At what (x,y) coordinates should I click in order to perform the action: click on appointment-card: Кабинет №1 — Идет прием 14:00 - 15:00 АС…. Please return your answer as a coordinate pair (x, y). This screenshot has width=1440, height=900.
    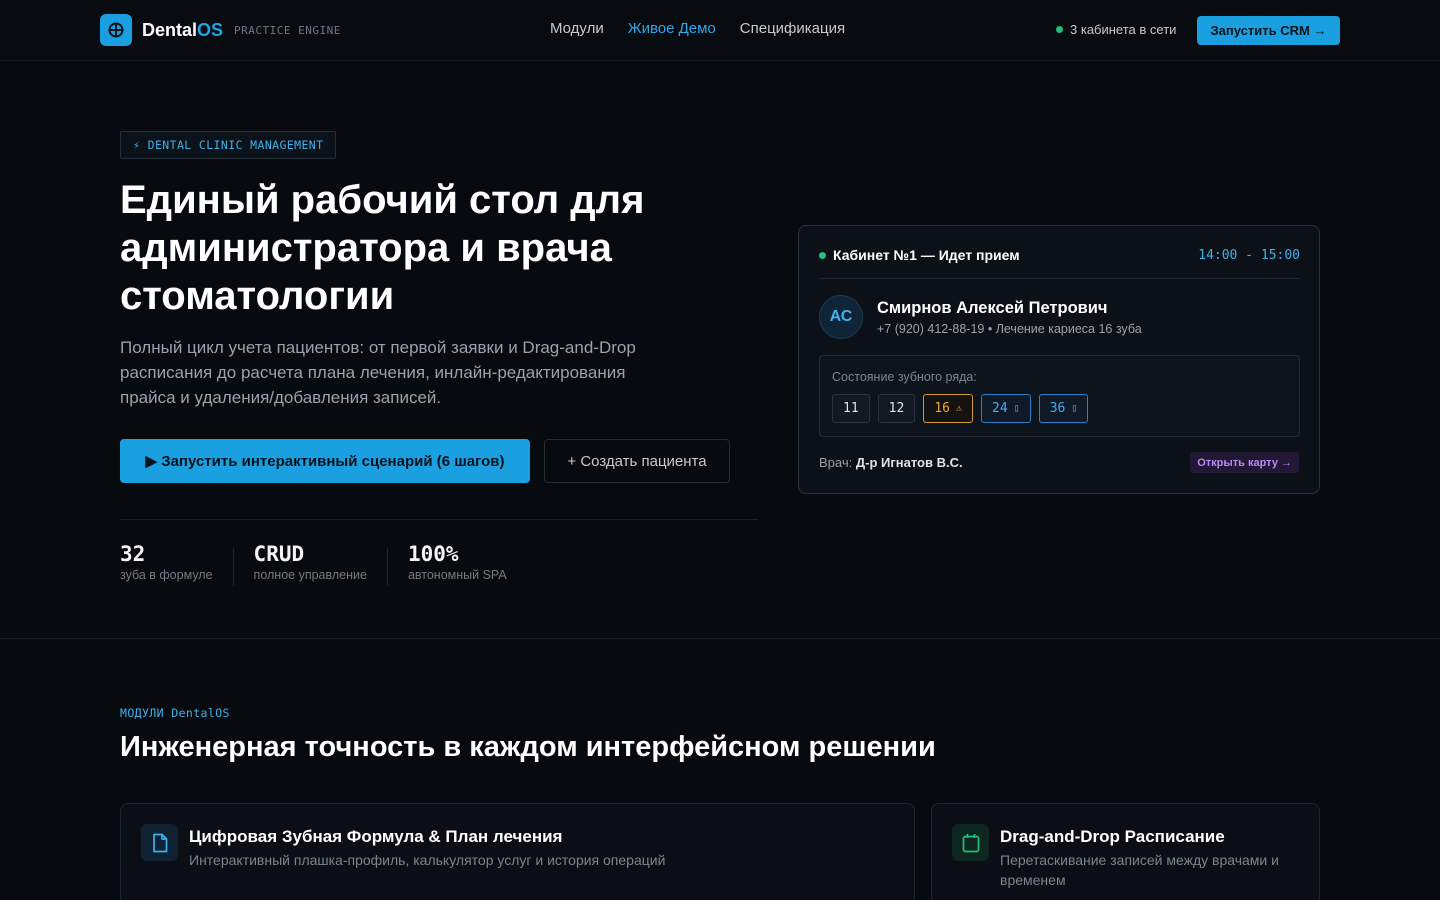
    Looking at the image, I should click on (1059, 359).